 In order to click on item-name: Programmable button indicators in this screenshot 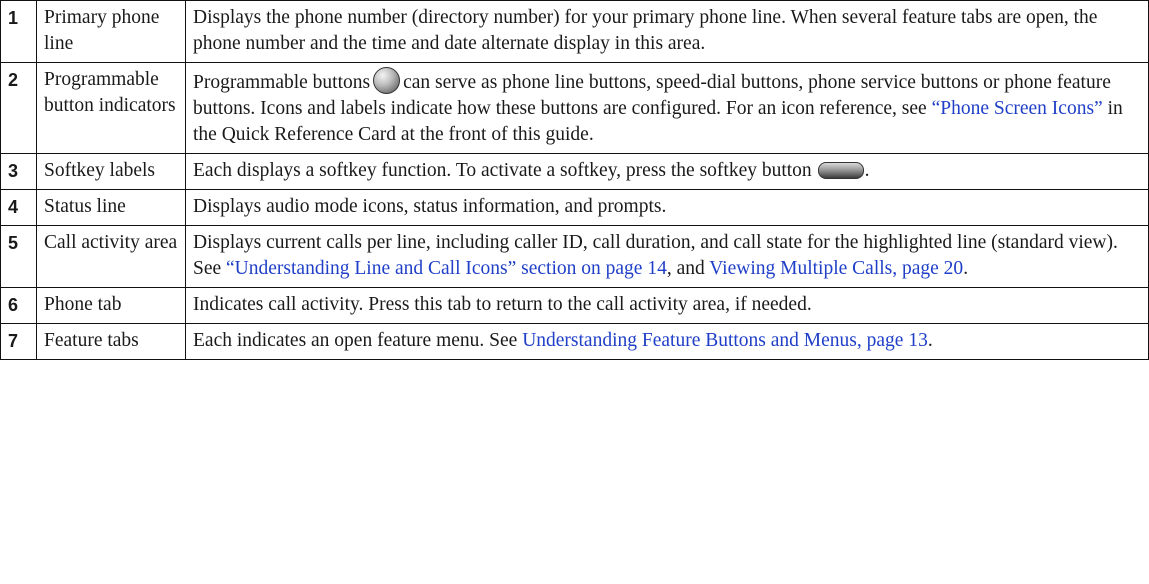, I will do `click(111, 108)`.